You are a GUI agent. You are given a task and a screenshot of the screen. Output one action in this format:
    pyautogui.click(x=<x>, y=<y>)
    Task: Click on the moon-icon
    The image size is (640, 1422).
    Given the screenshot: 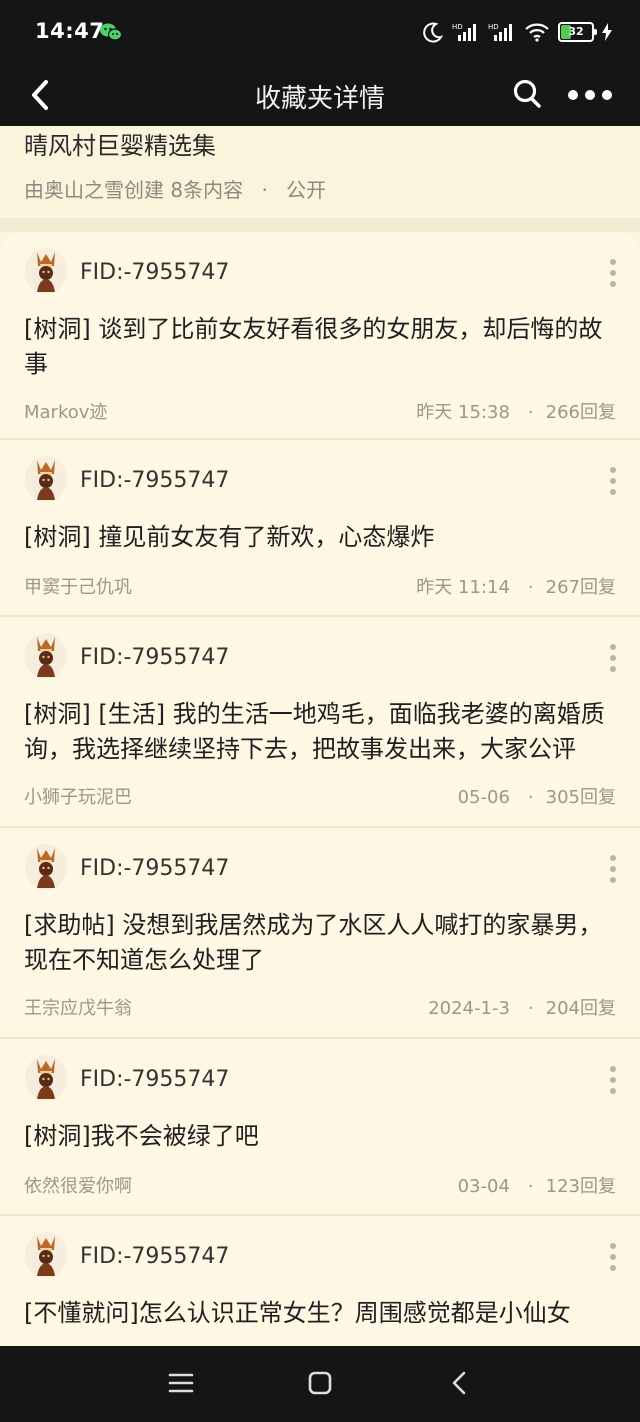 What is the action you would take?
    pyautogui.click(x=433, y=32)
    